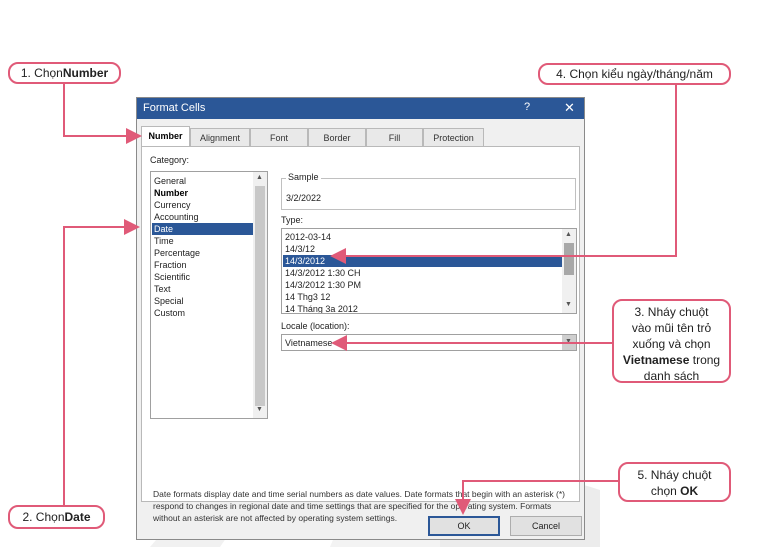  What do you see at coordinates (656, 360) in the screenshot?
I see `callout-3-bold: Vietnamese` at bounding box center [656, 360].